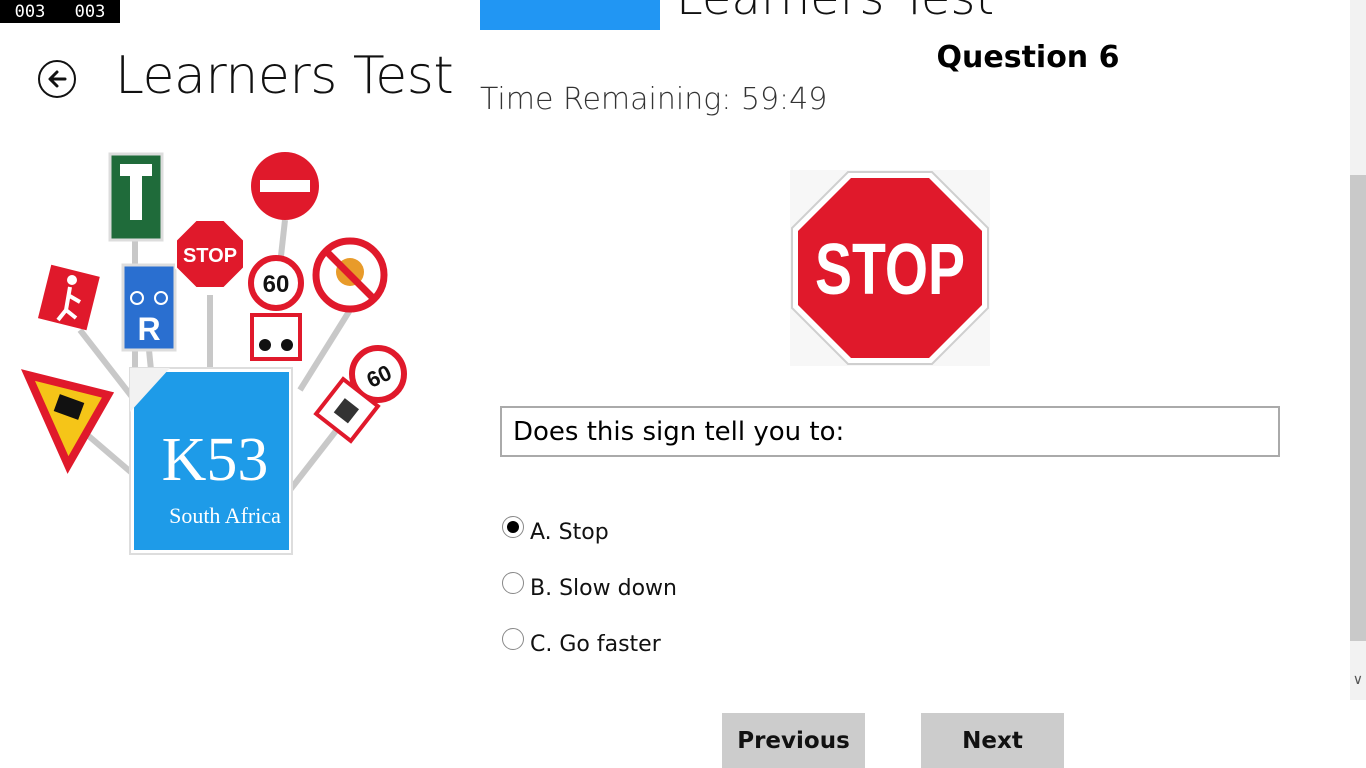 This screenshot has height=768, width=1366. Describe the element at coordinates (1358, 408) in the screenshot. I see `scrollbar-thumb` at that location.